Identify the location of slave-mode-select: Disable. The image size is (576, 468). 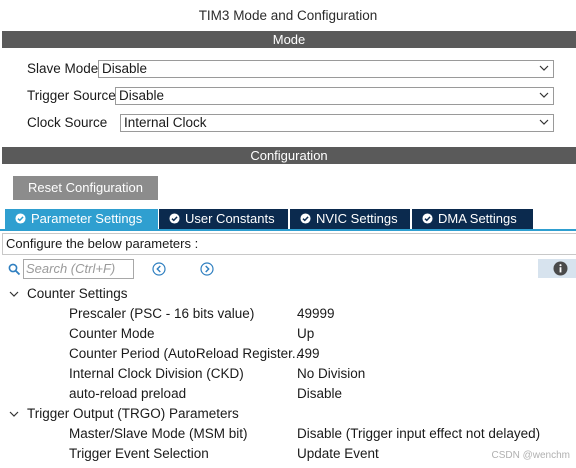
(326, 69).